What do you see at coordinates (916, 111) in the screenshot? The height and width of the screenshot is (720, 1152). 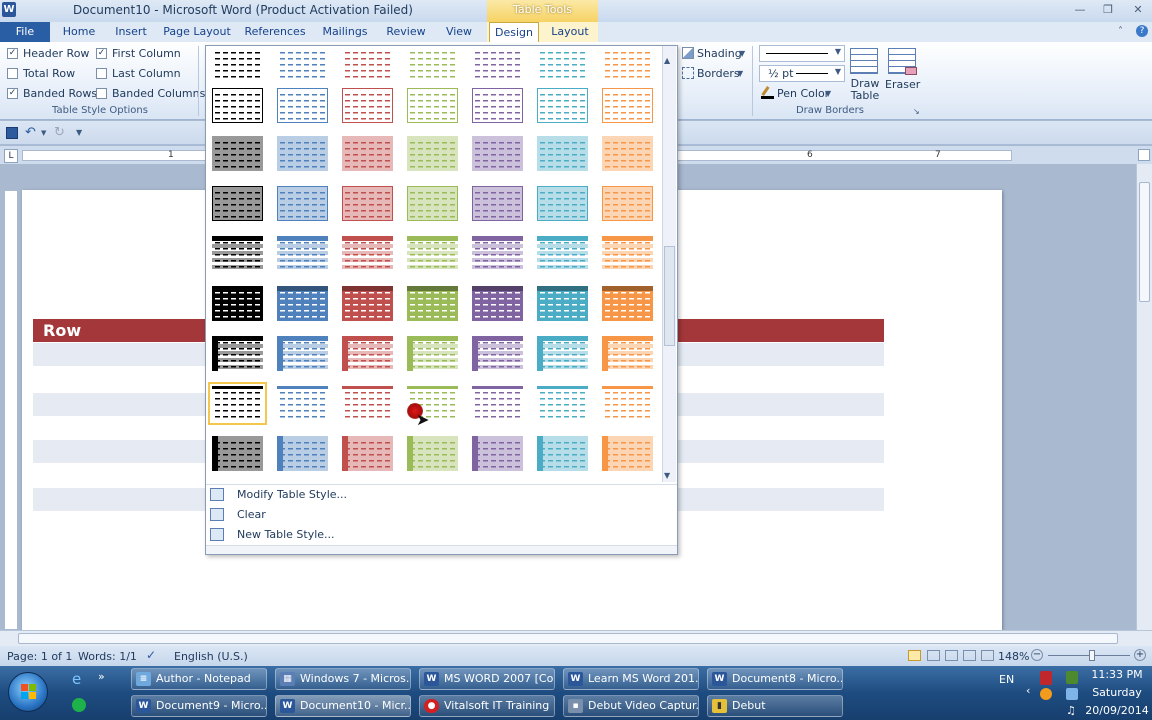 I see `draw-borders-launcher-icon: ↘` at bounding box center [916, 111].